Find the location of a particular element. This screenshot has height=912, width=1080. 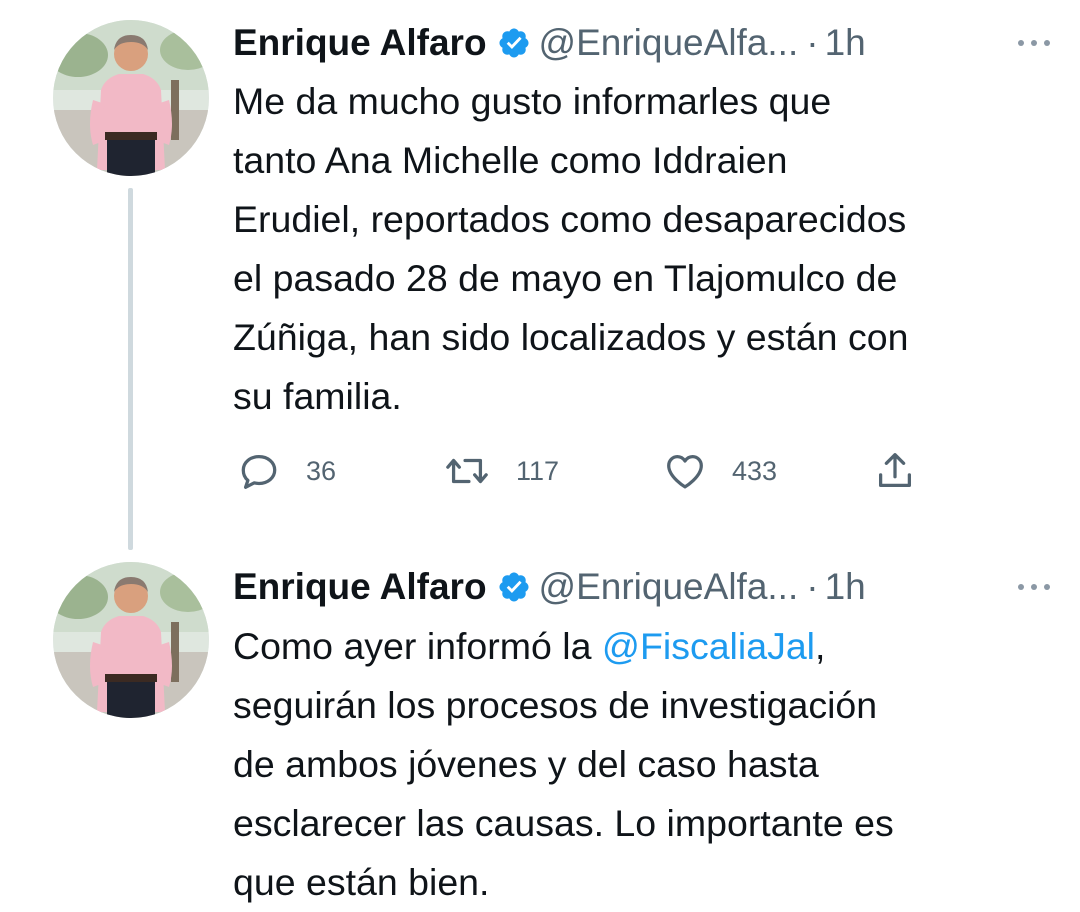

mention-link: @FiscaliaJal is located at coordinates (708, 646).